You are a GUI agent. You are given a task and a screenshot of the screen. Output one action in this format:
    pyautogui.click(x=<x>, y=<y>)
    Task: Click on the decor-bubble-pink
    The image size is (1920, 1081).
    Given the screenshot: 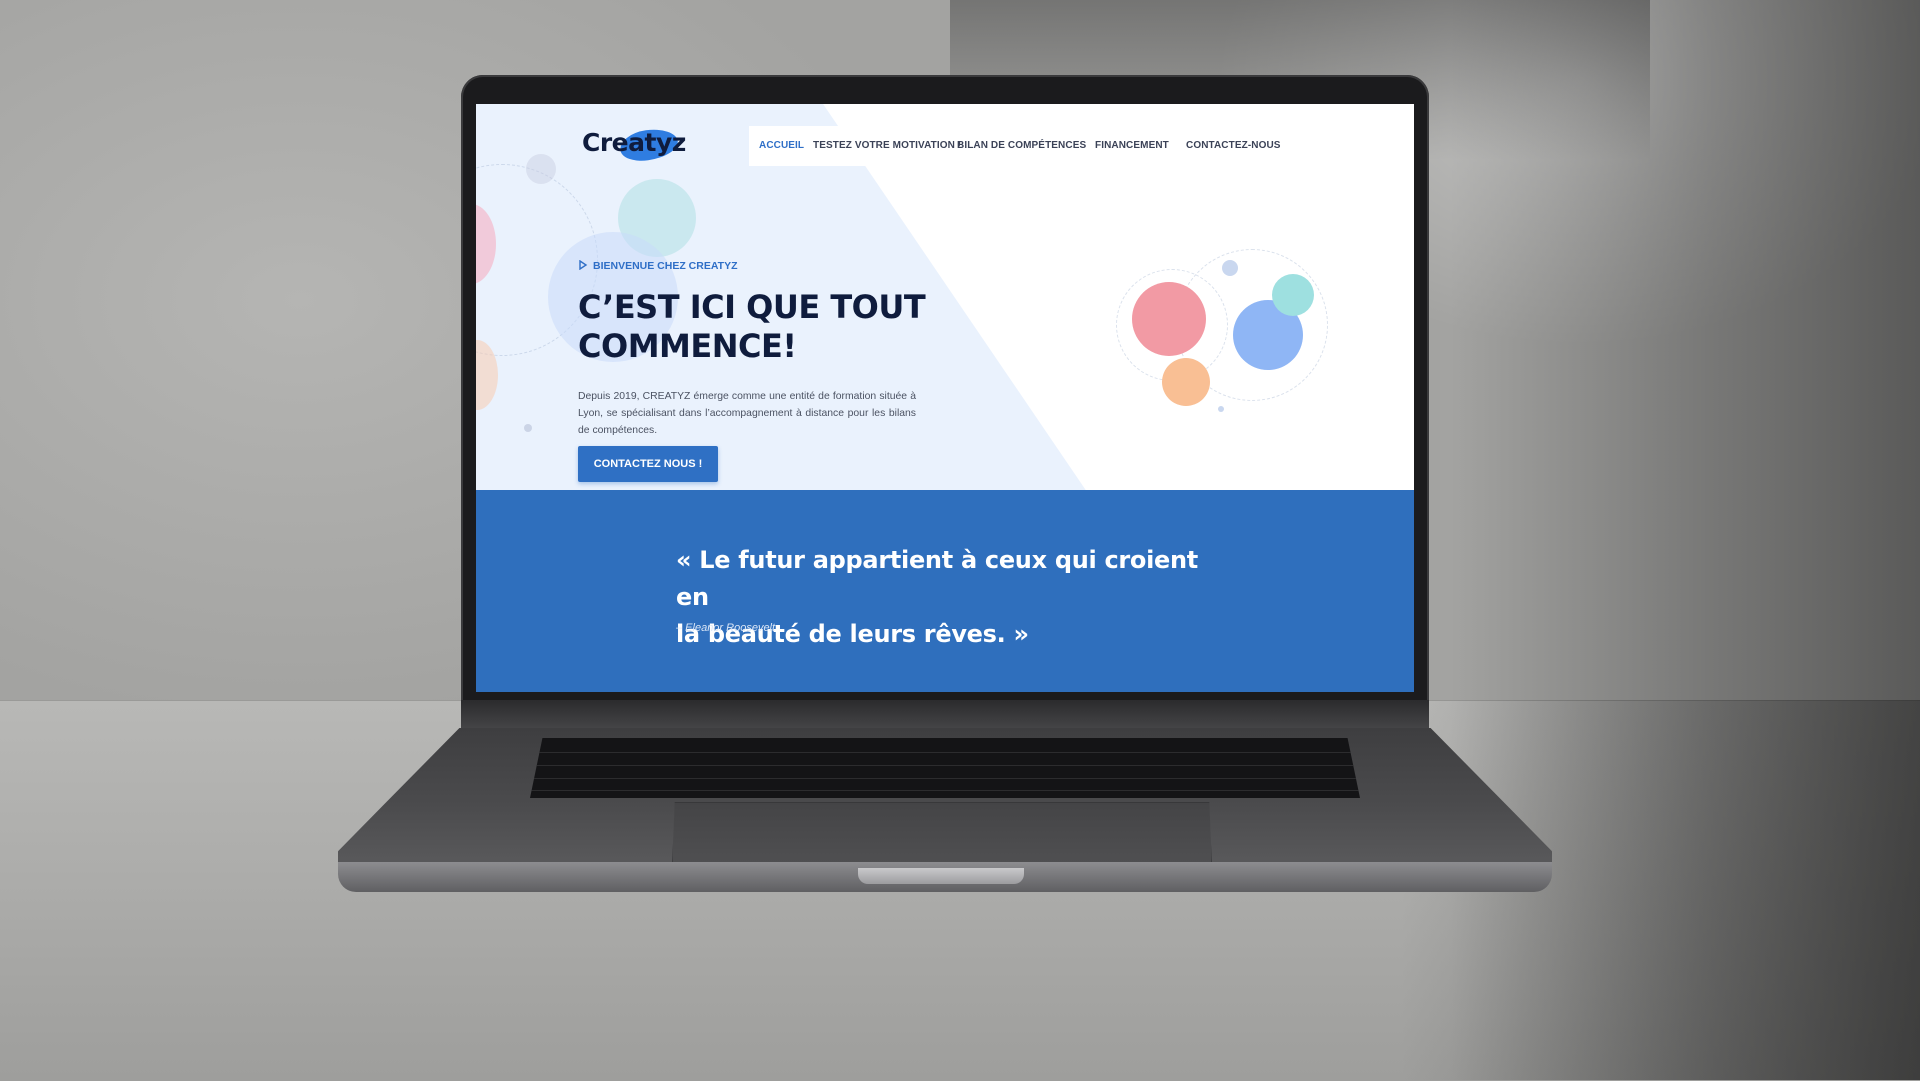 What is the action you would take?
    pyautogui.click(x=1169, y=319)
    